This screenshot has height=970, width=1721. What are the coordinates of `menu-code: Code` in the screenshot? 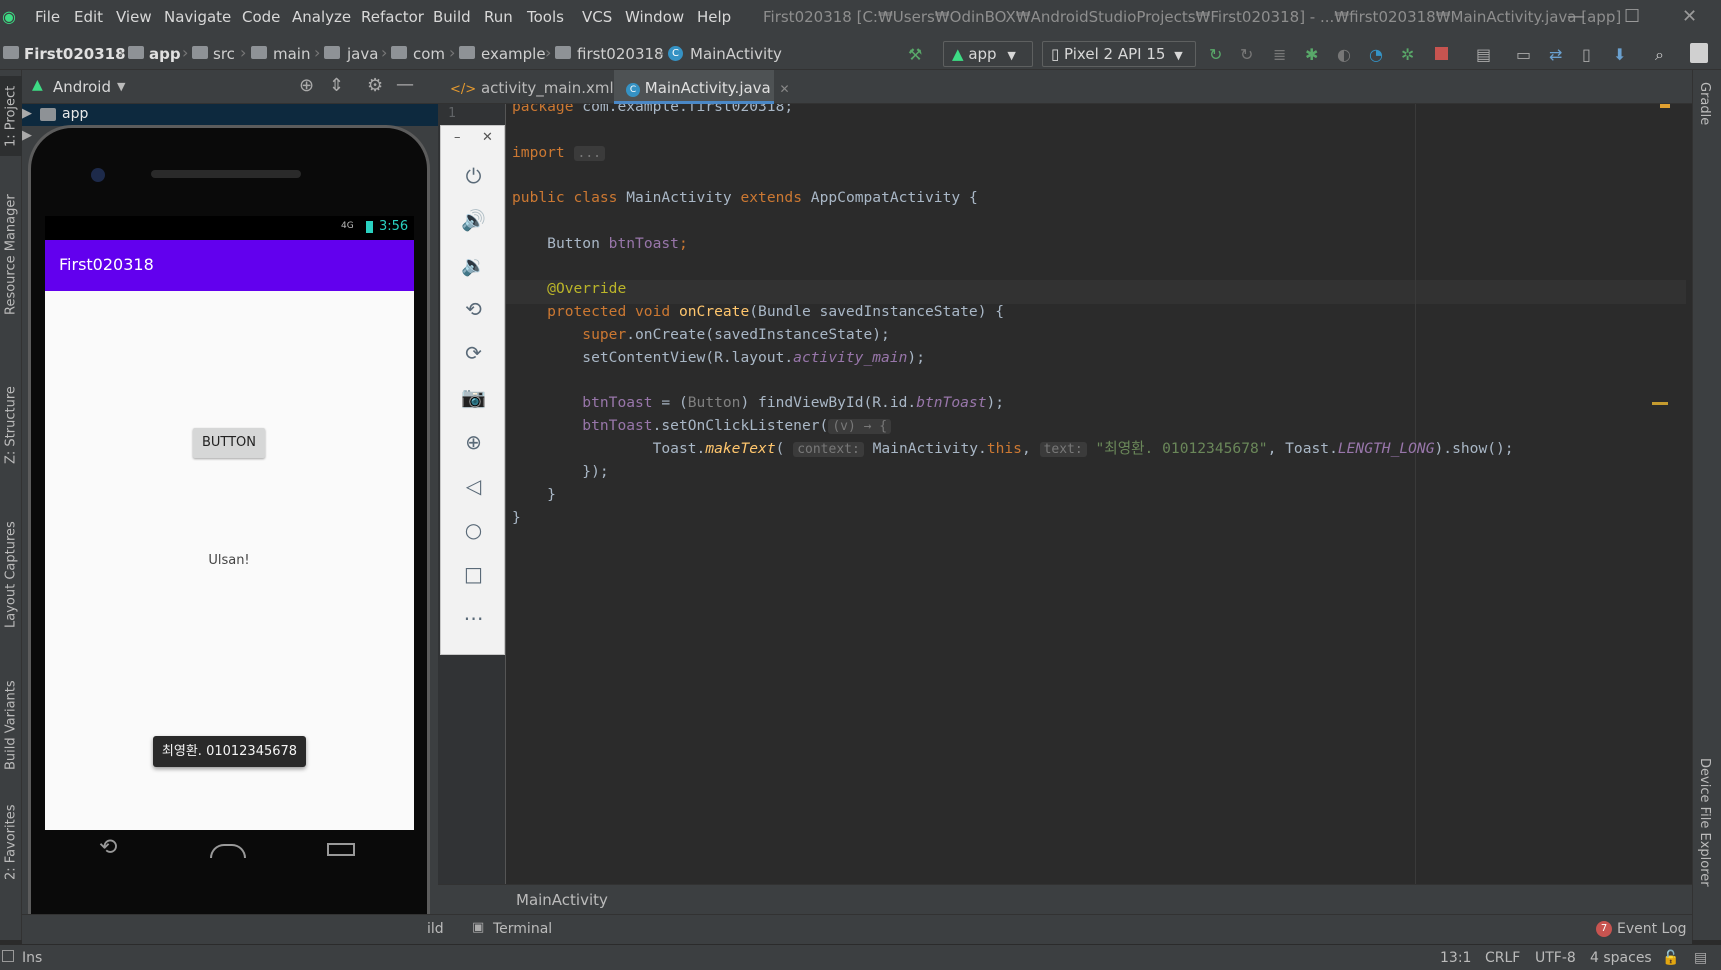 It's located at (261, 17).